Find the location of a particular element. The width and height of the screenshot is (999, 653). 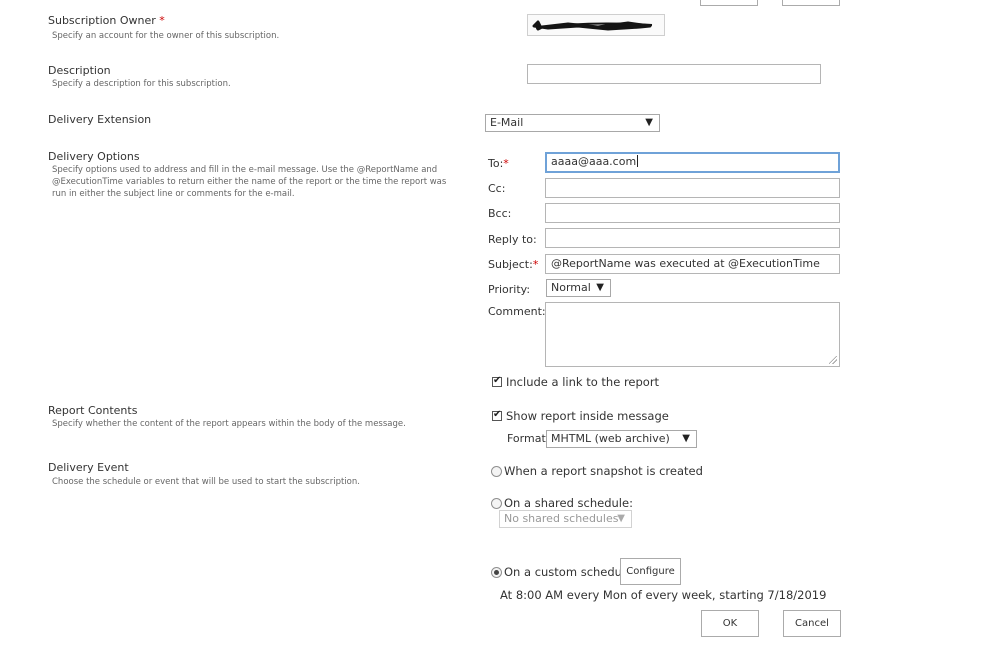

comment-label: Comment: is located at coordinates (517, 311).